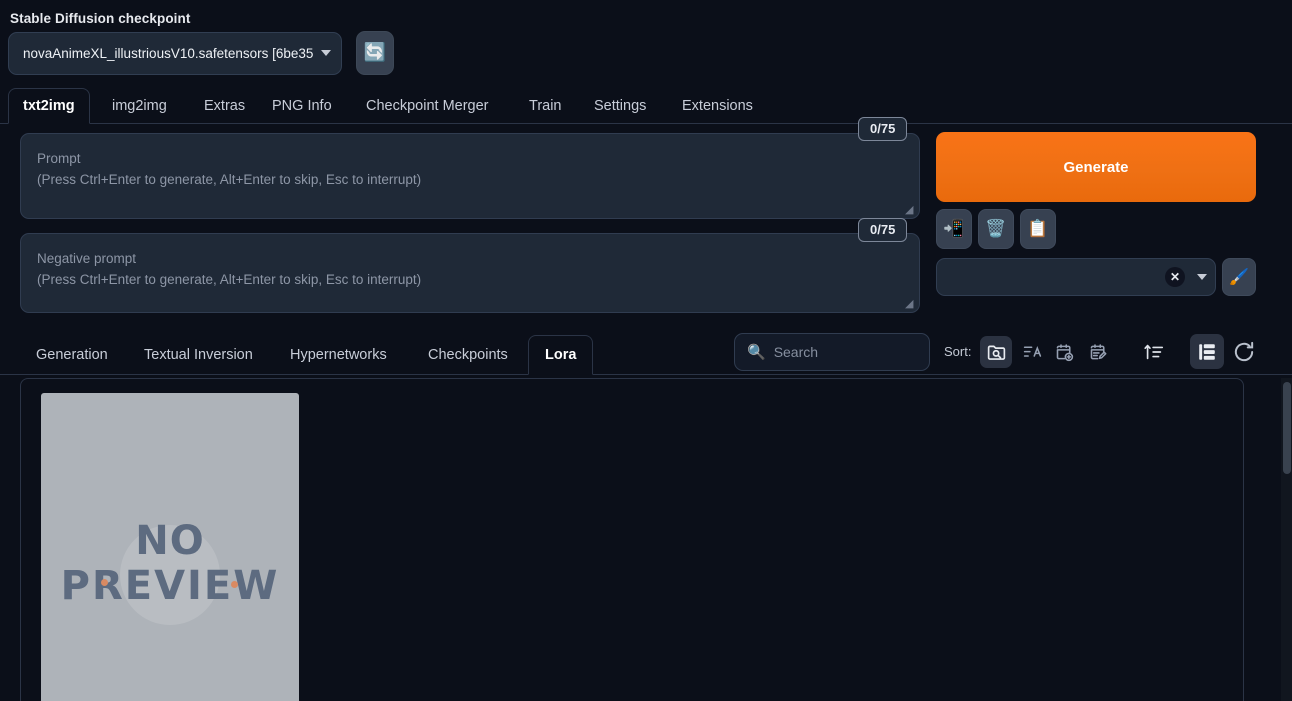 This screenshot has height=701, width=1292. What do you see at coordinates (1064, 352) in the screenshot?
I see `sort-by-date-created-icon` at bounding box center [1064, 352].